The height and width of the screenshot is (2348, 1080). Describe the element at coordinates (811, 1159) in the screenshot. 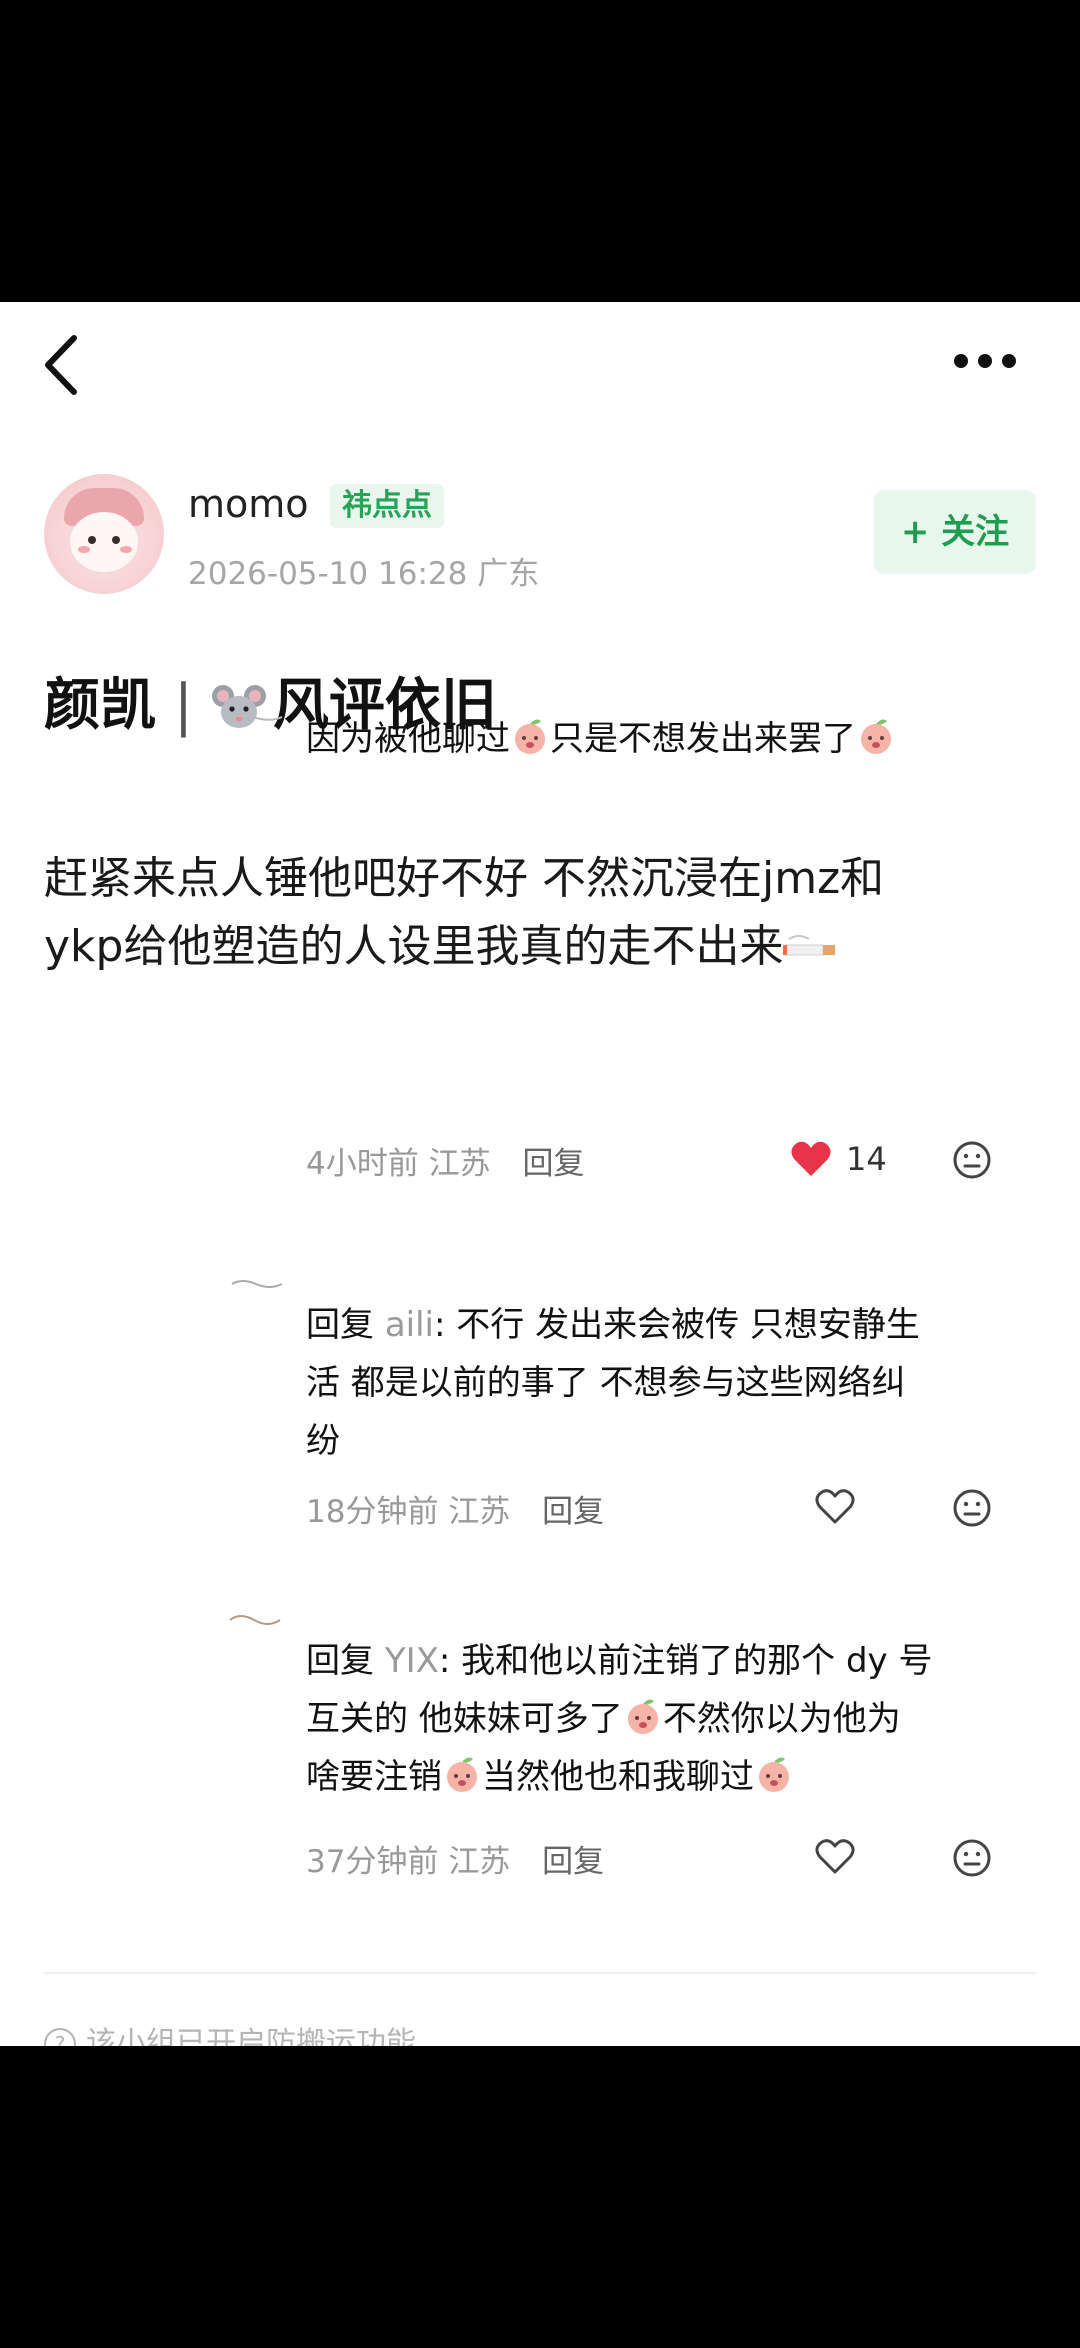

I see `heart-filled-icon` at that location.